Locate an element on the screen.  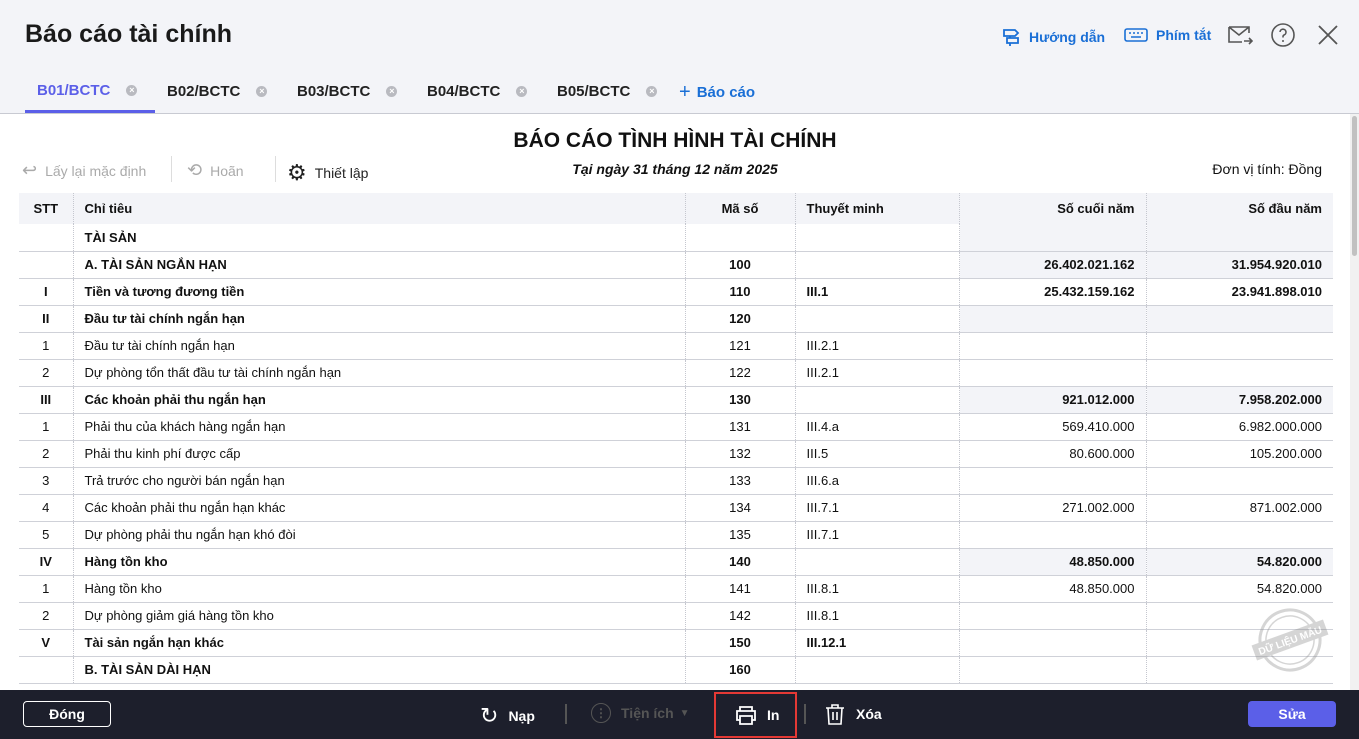
undo-label: Hoãn is located at coordinates (227, 170).